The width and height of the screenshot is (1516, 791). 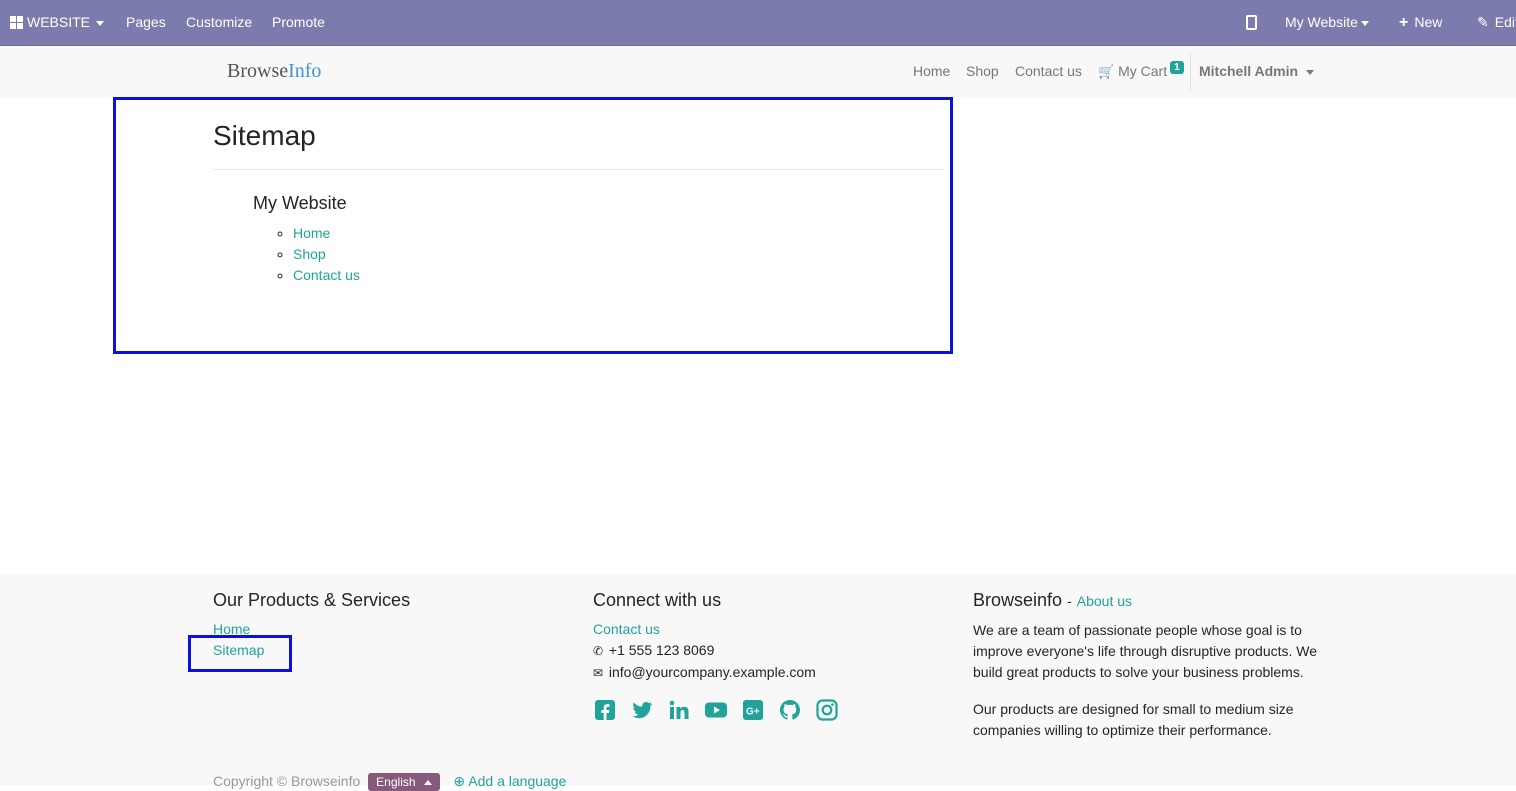 I want to click on website-app-label: WEBSITE, so click(x=59, y=22).